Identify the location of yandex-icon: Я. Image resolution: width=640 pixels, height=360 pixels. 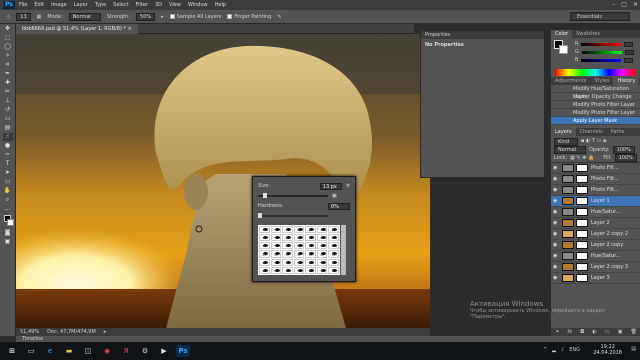
(126, 351).